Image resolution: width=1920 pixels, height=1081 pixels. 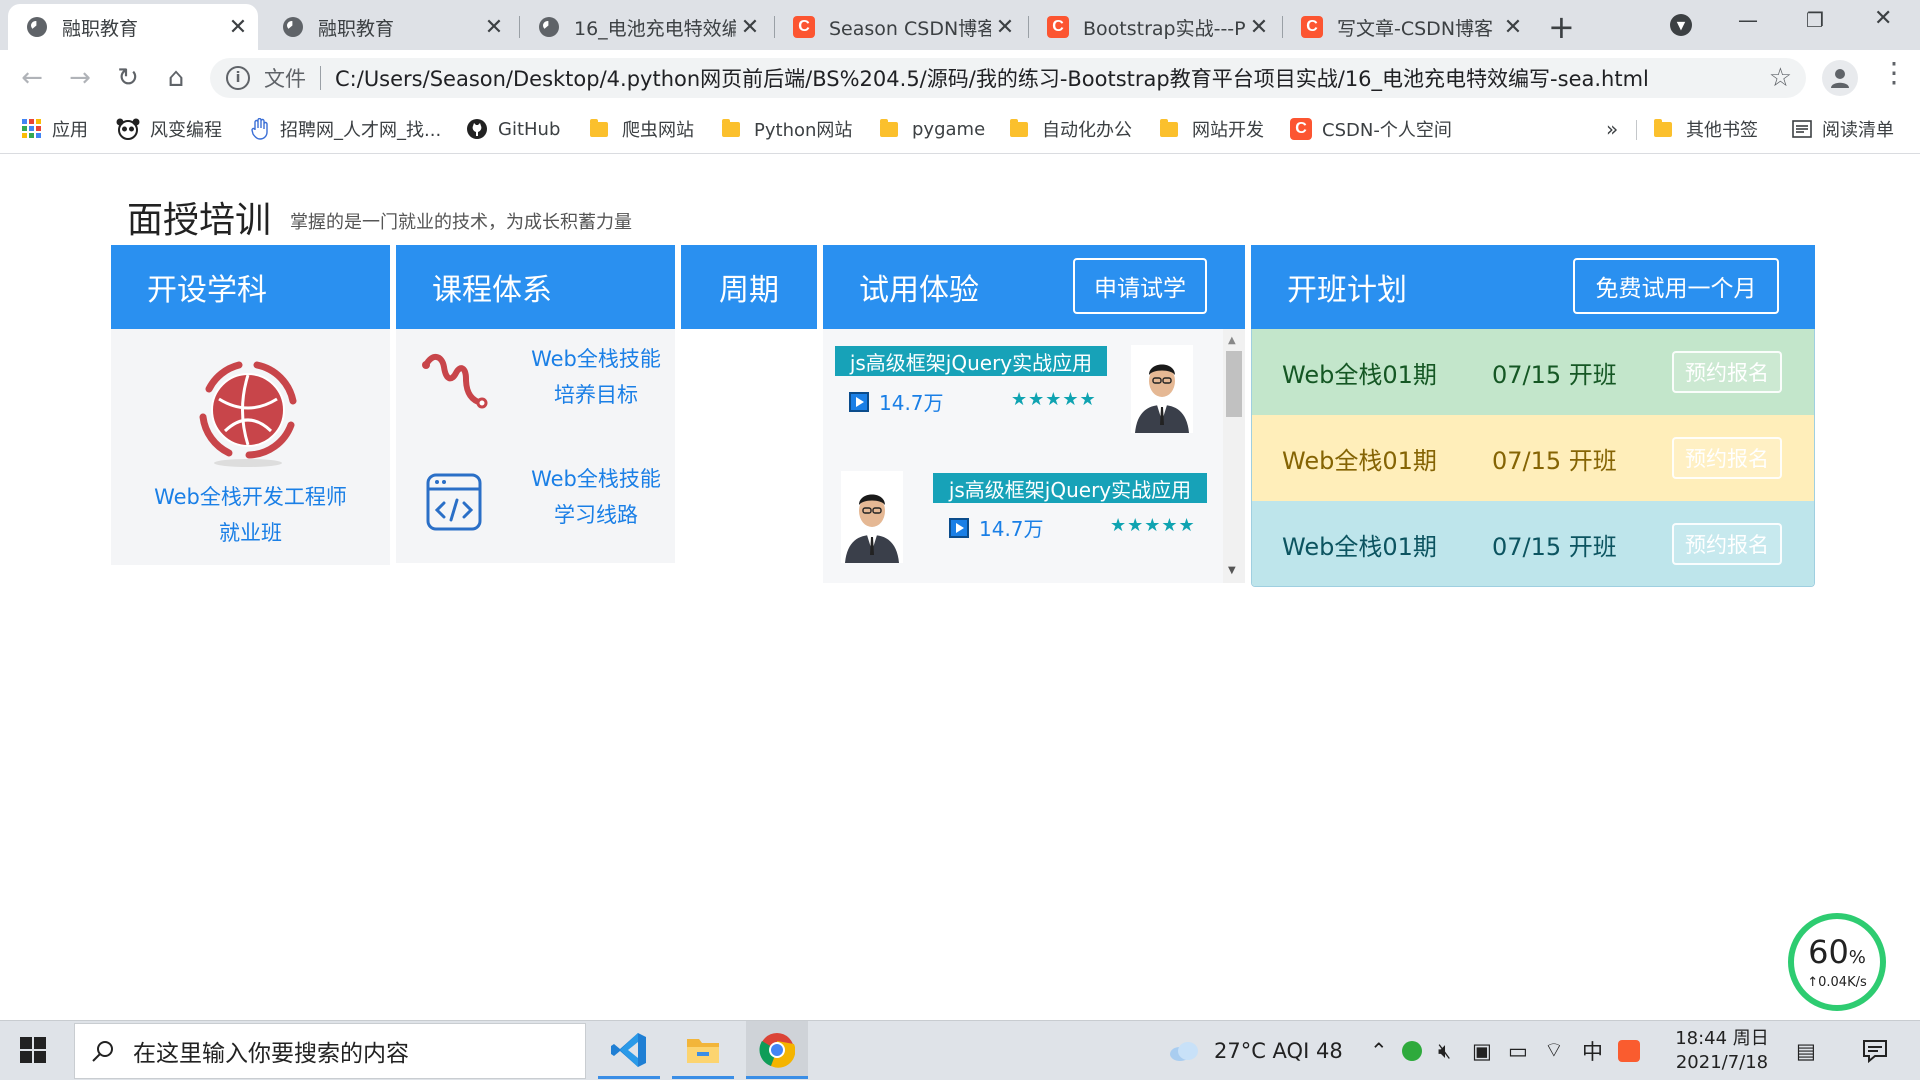 What do you see at coordinates (1232, 340) in the screenshot?
I see `scroll-up-icon: ▲` at bounding box center [1232, 340].